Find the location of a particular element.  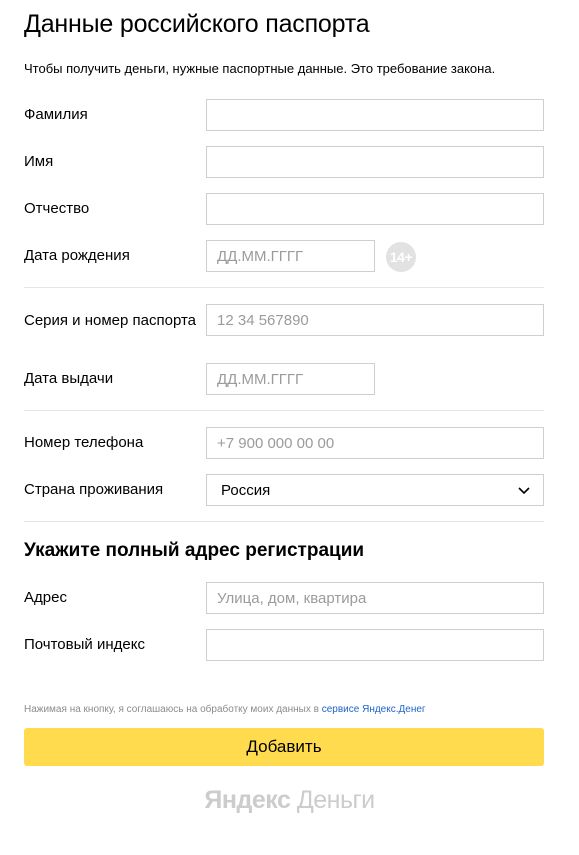

birth-date-input is located at coordinates (290, 256).